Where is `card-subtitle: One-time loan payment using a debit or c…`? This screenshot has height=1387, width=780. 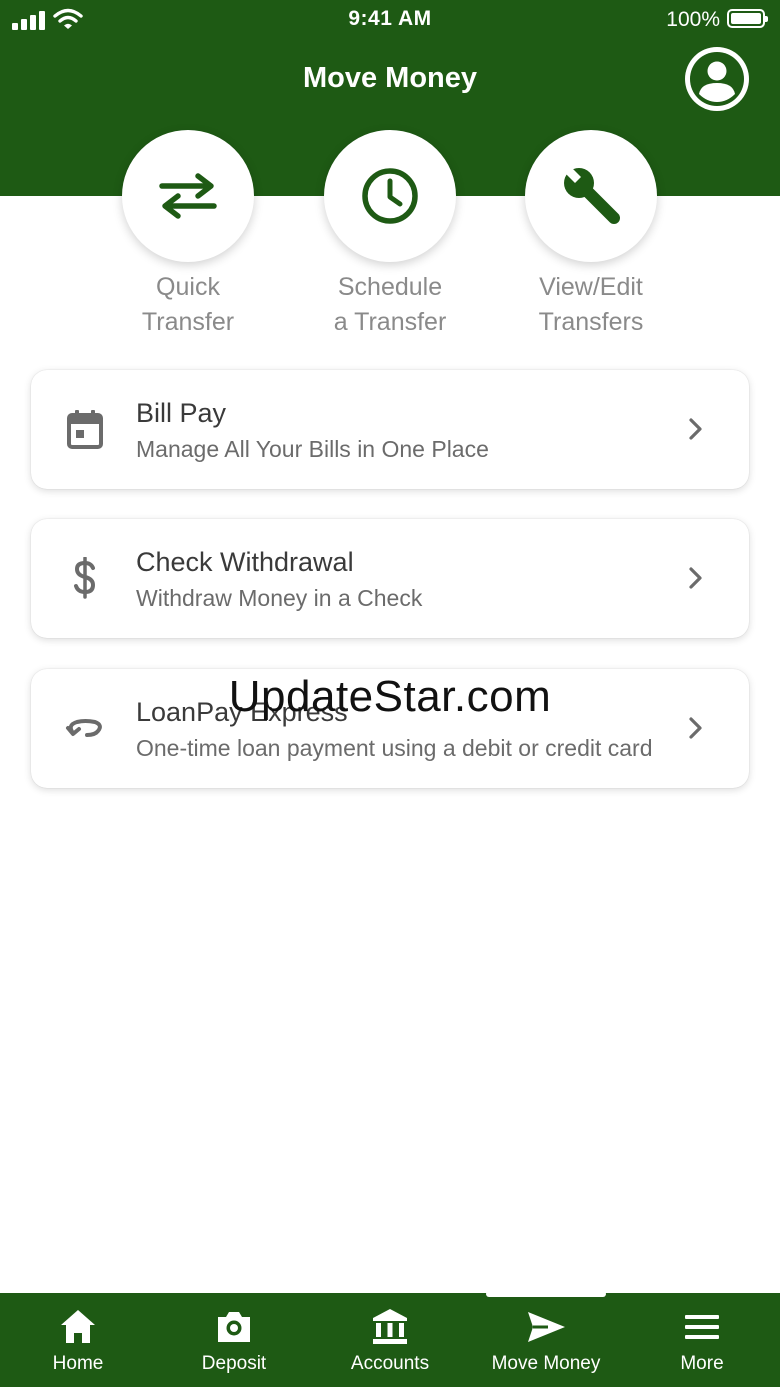 card-subtitle: One-time loan payment using a debit or c… is located at coordinates (394, 748).